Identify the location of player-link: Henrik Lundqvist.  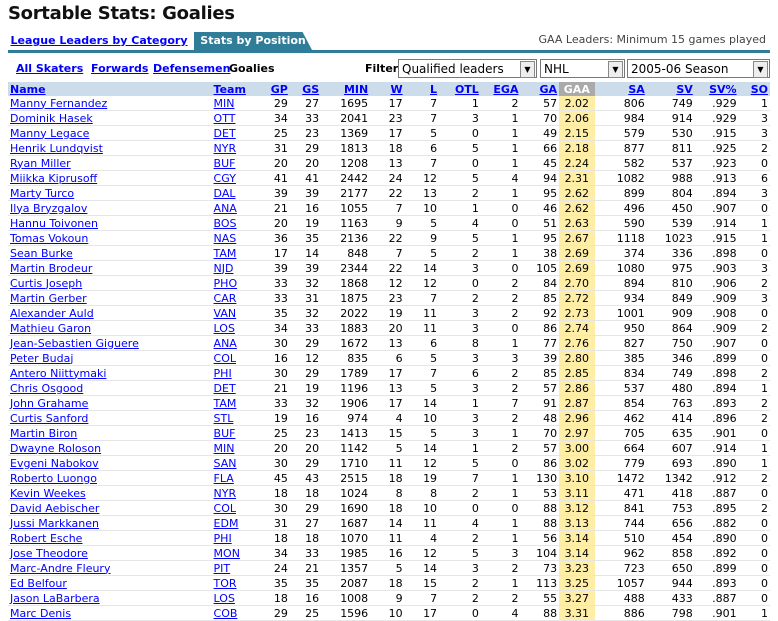
(56, 148).